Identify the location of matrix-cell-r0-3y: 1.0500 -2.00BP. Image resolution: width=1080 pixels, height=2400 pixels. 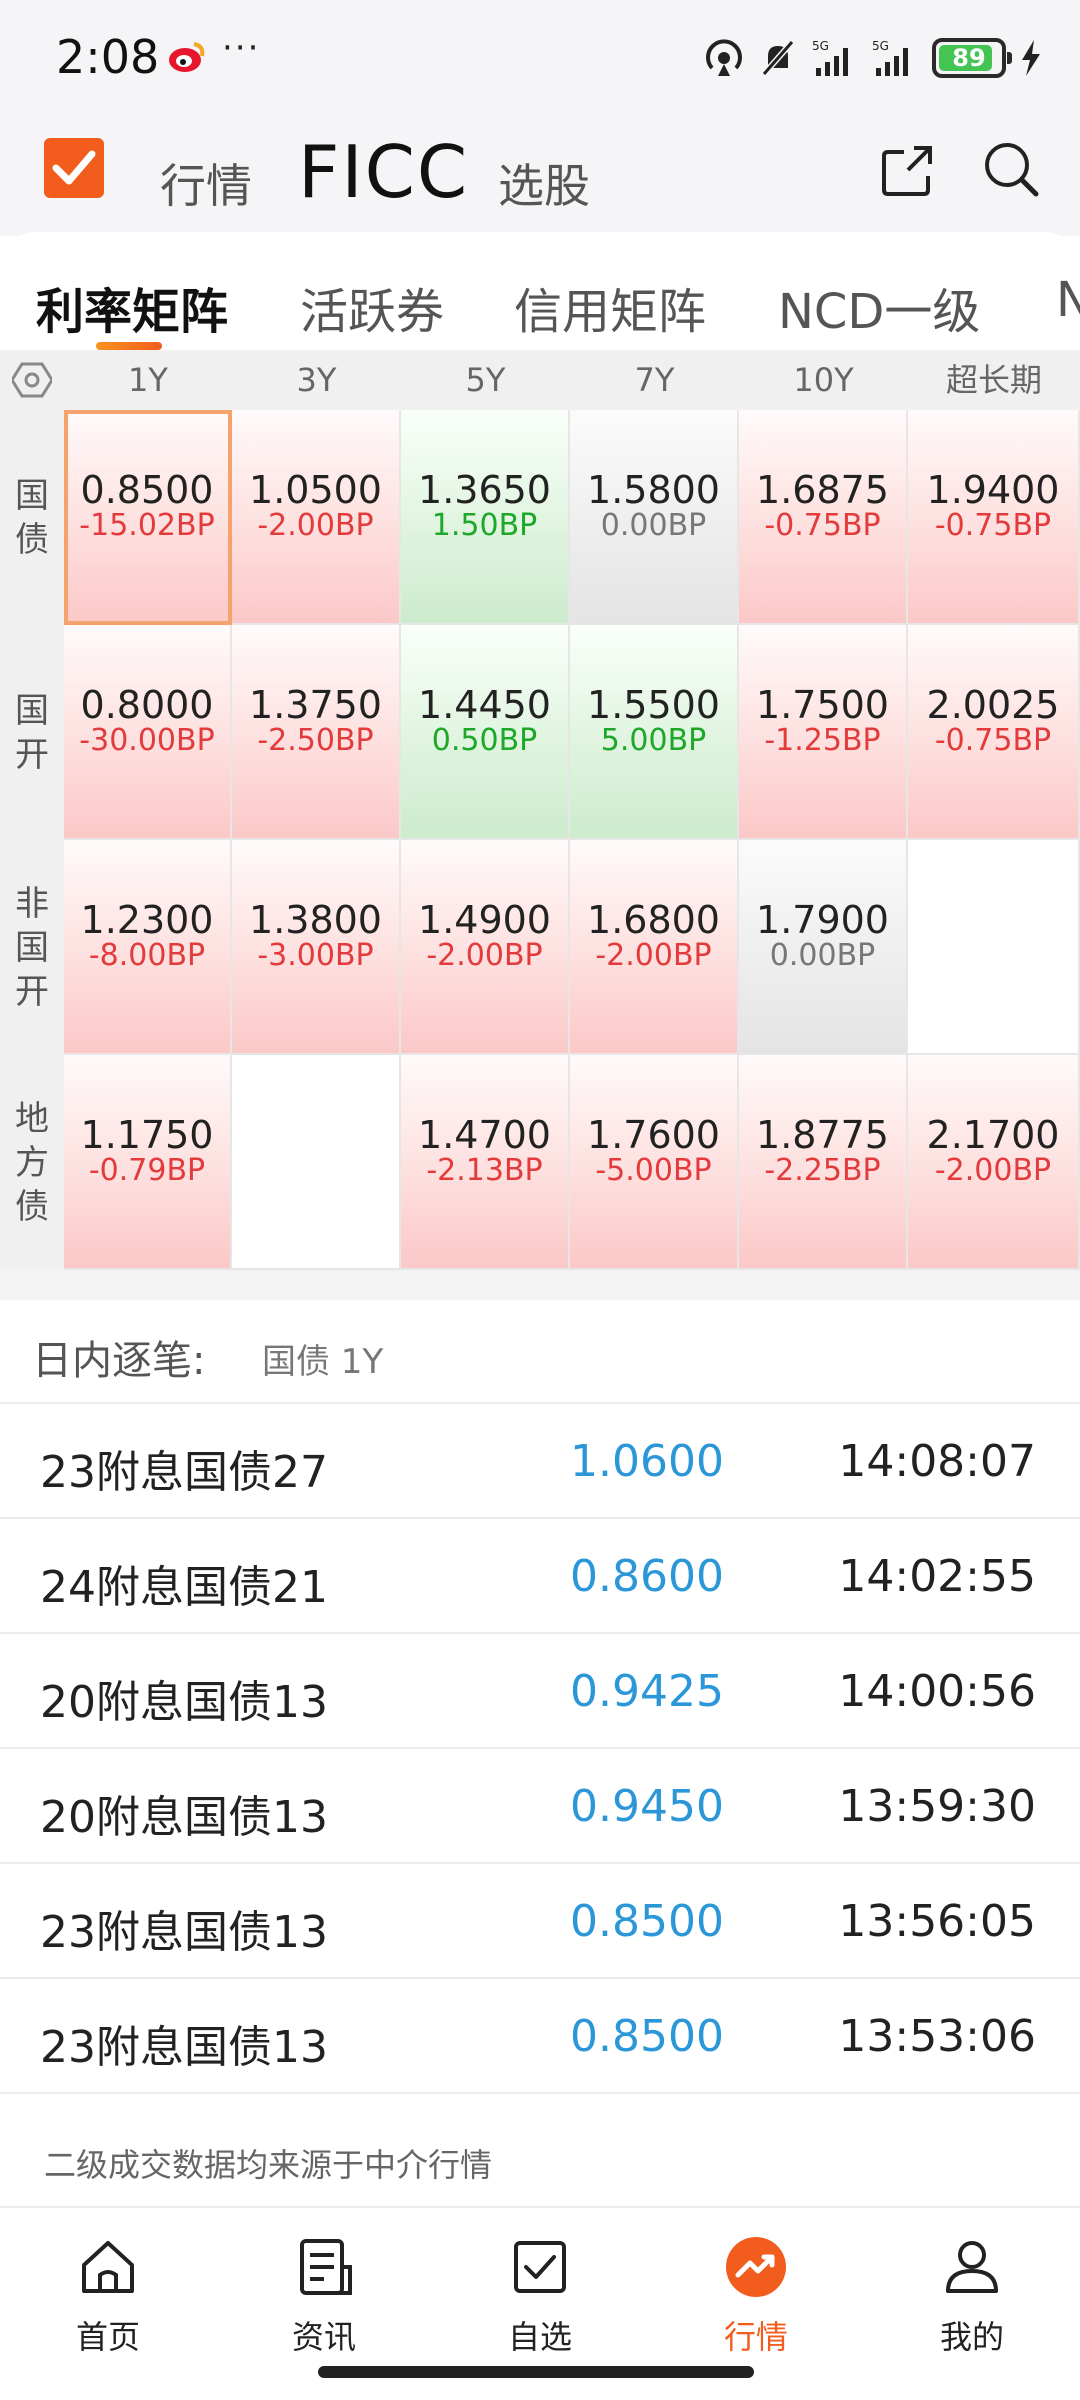
(316, 517).